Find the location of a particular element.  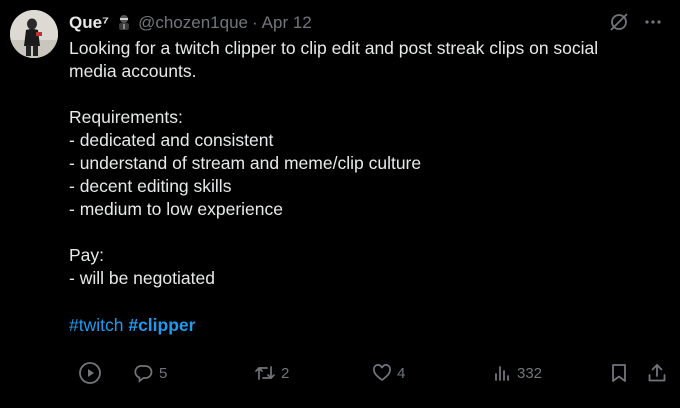

tweet-top-actions is located at coordinates (635, 24).